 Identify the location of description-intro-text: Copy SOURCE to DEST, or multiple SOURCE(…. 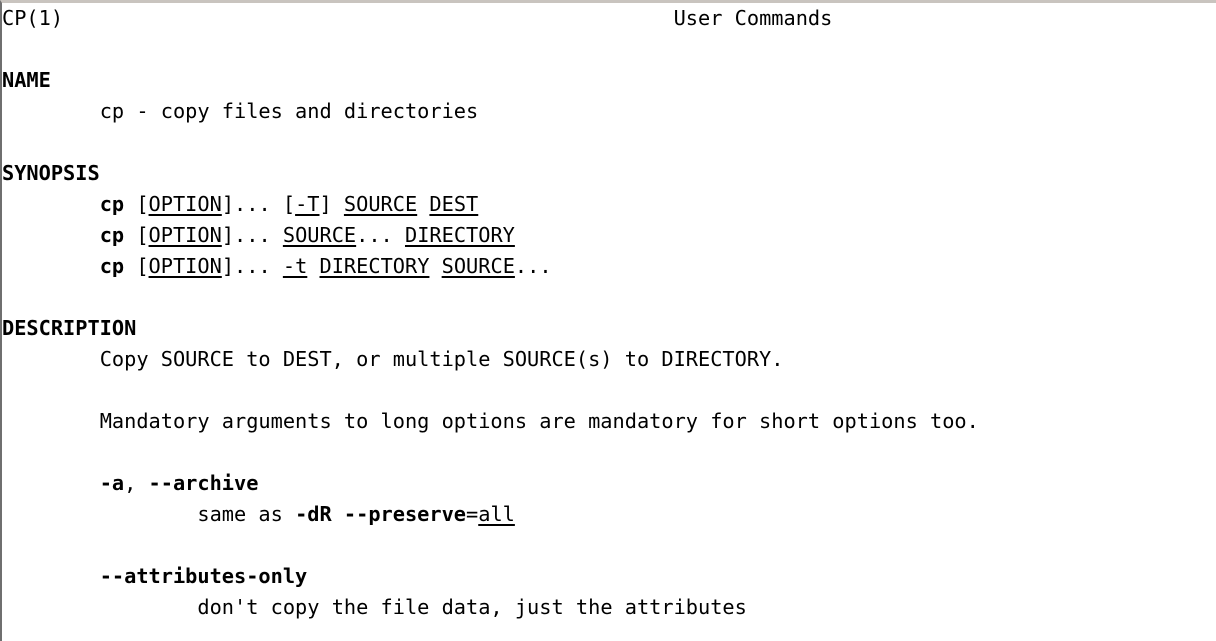
(441, 359).